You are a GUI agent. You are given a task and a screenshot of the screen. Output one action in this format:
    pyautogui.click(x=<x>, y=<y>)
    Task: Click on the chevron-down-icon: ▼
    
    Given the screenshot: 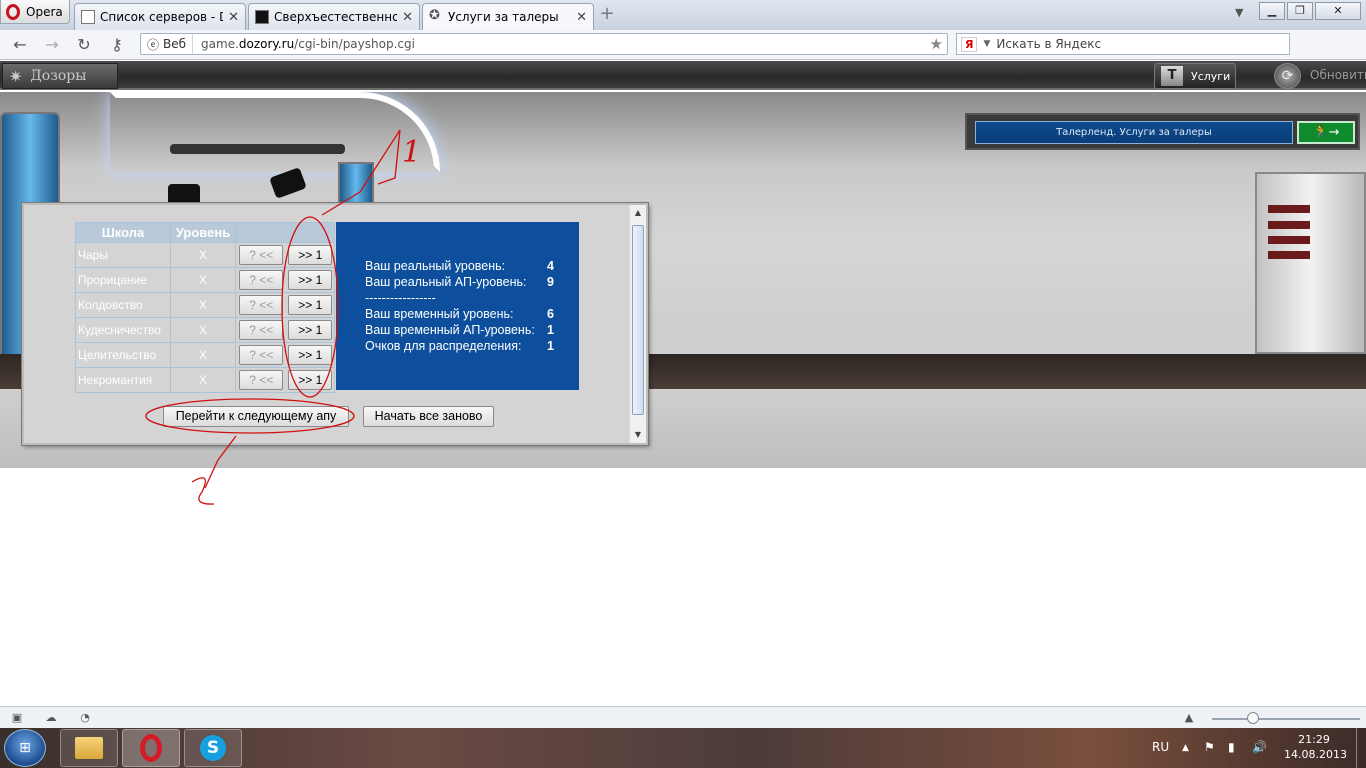 What is the action you would take?
    pyautogui.click(x=986, y=44)
    